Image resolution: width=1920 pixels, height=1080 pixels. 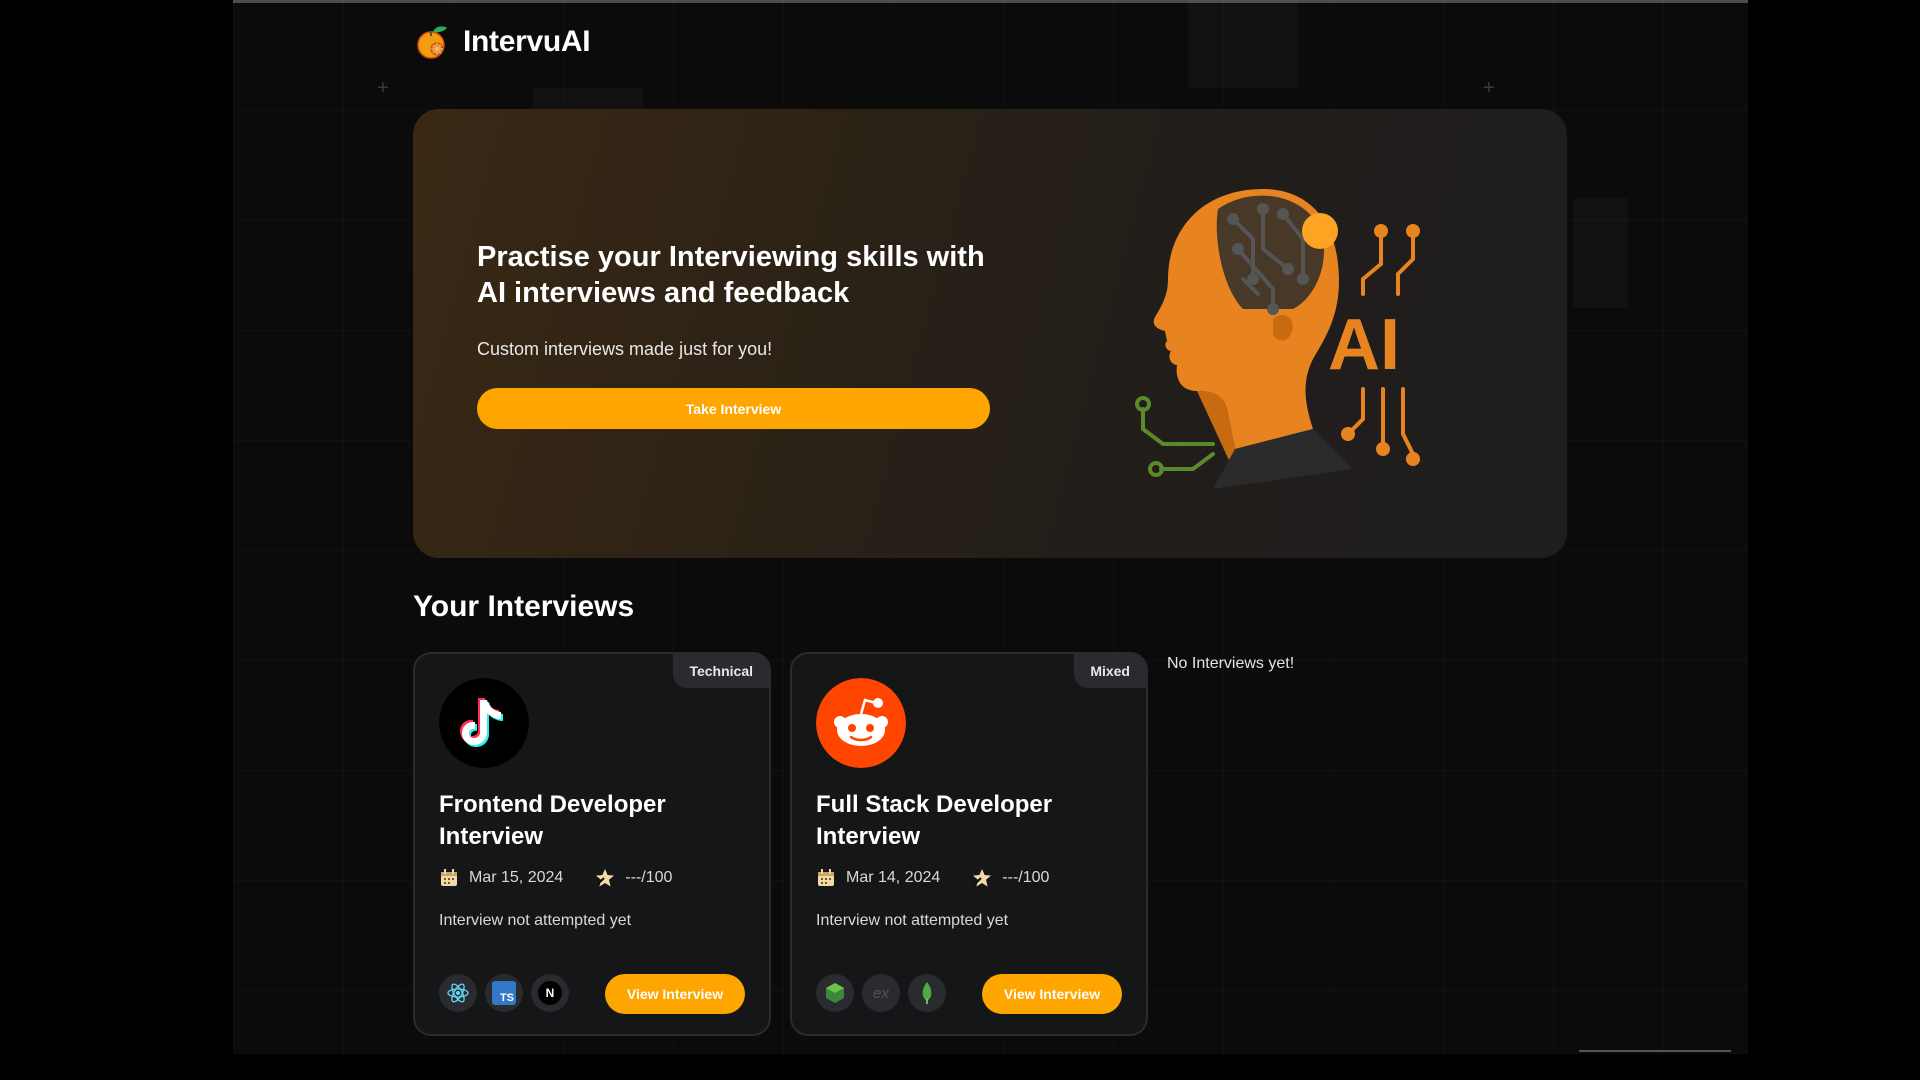 I want to click on brand: IntervuAI, so click(x=502, y=42).